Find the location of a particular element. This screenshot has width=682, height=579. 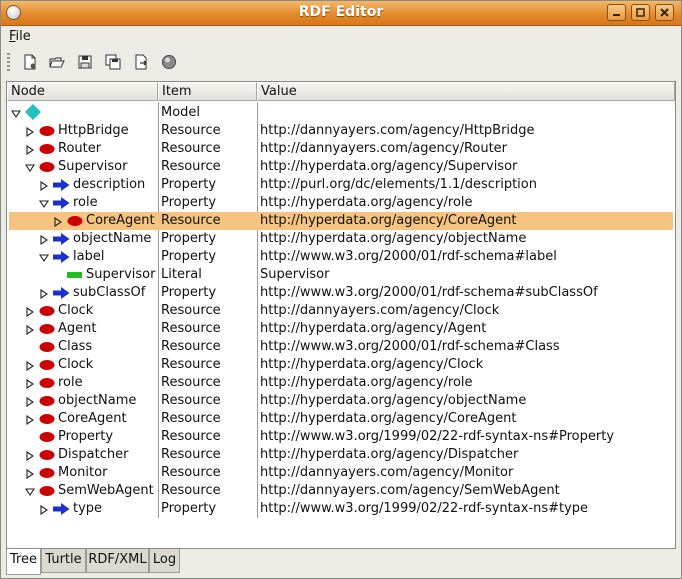

item-cell: Model is located at coordinates (181, 112).